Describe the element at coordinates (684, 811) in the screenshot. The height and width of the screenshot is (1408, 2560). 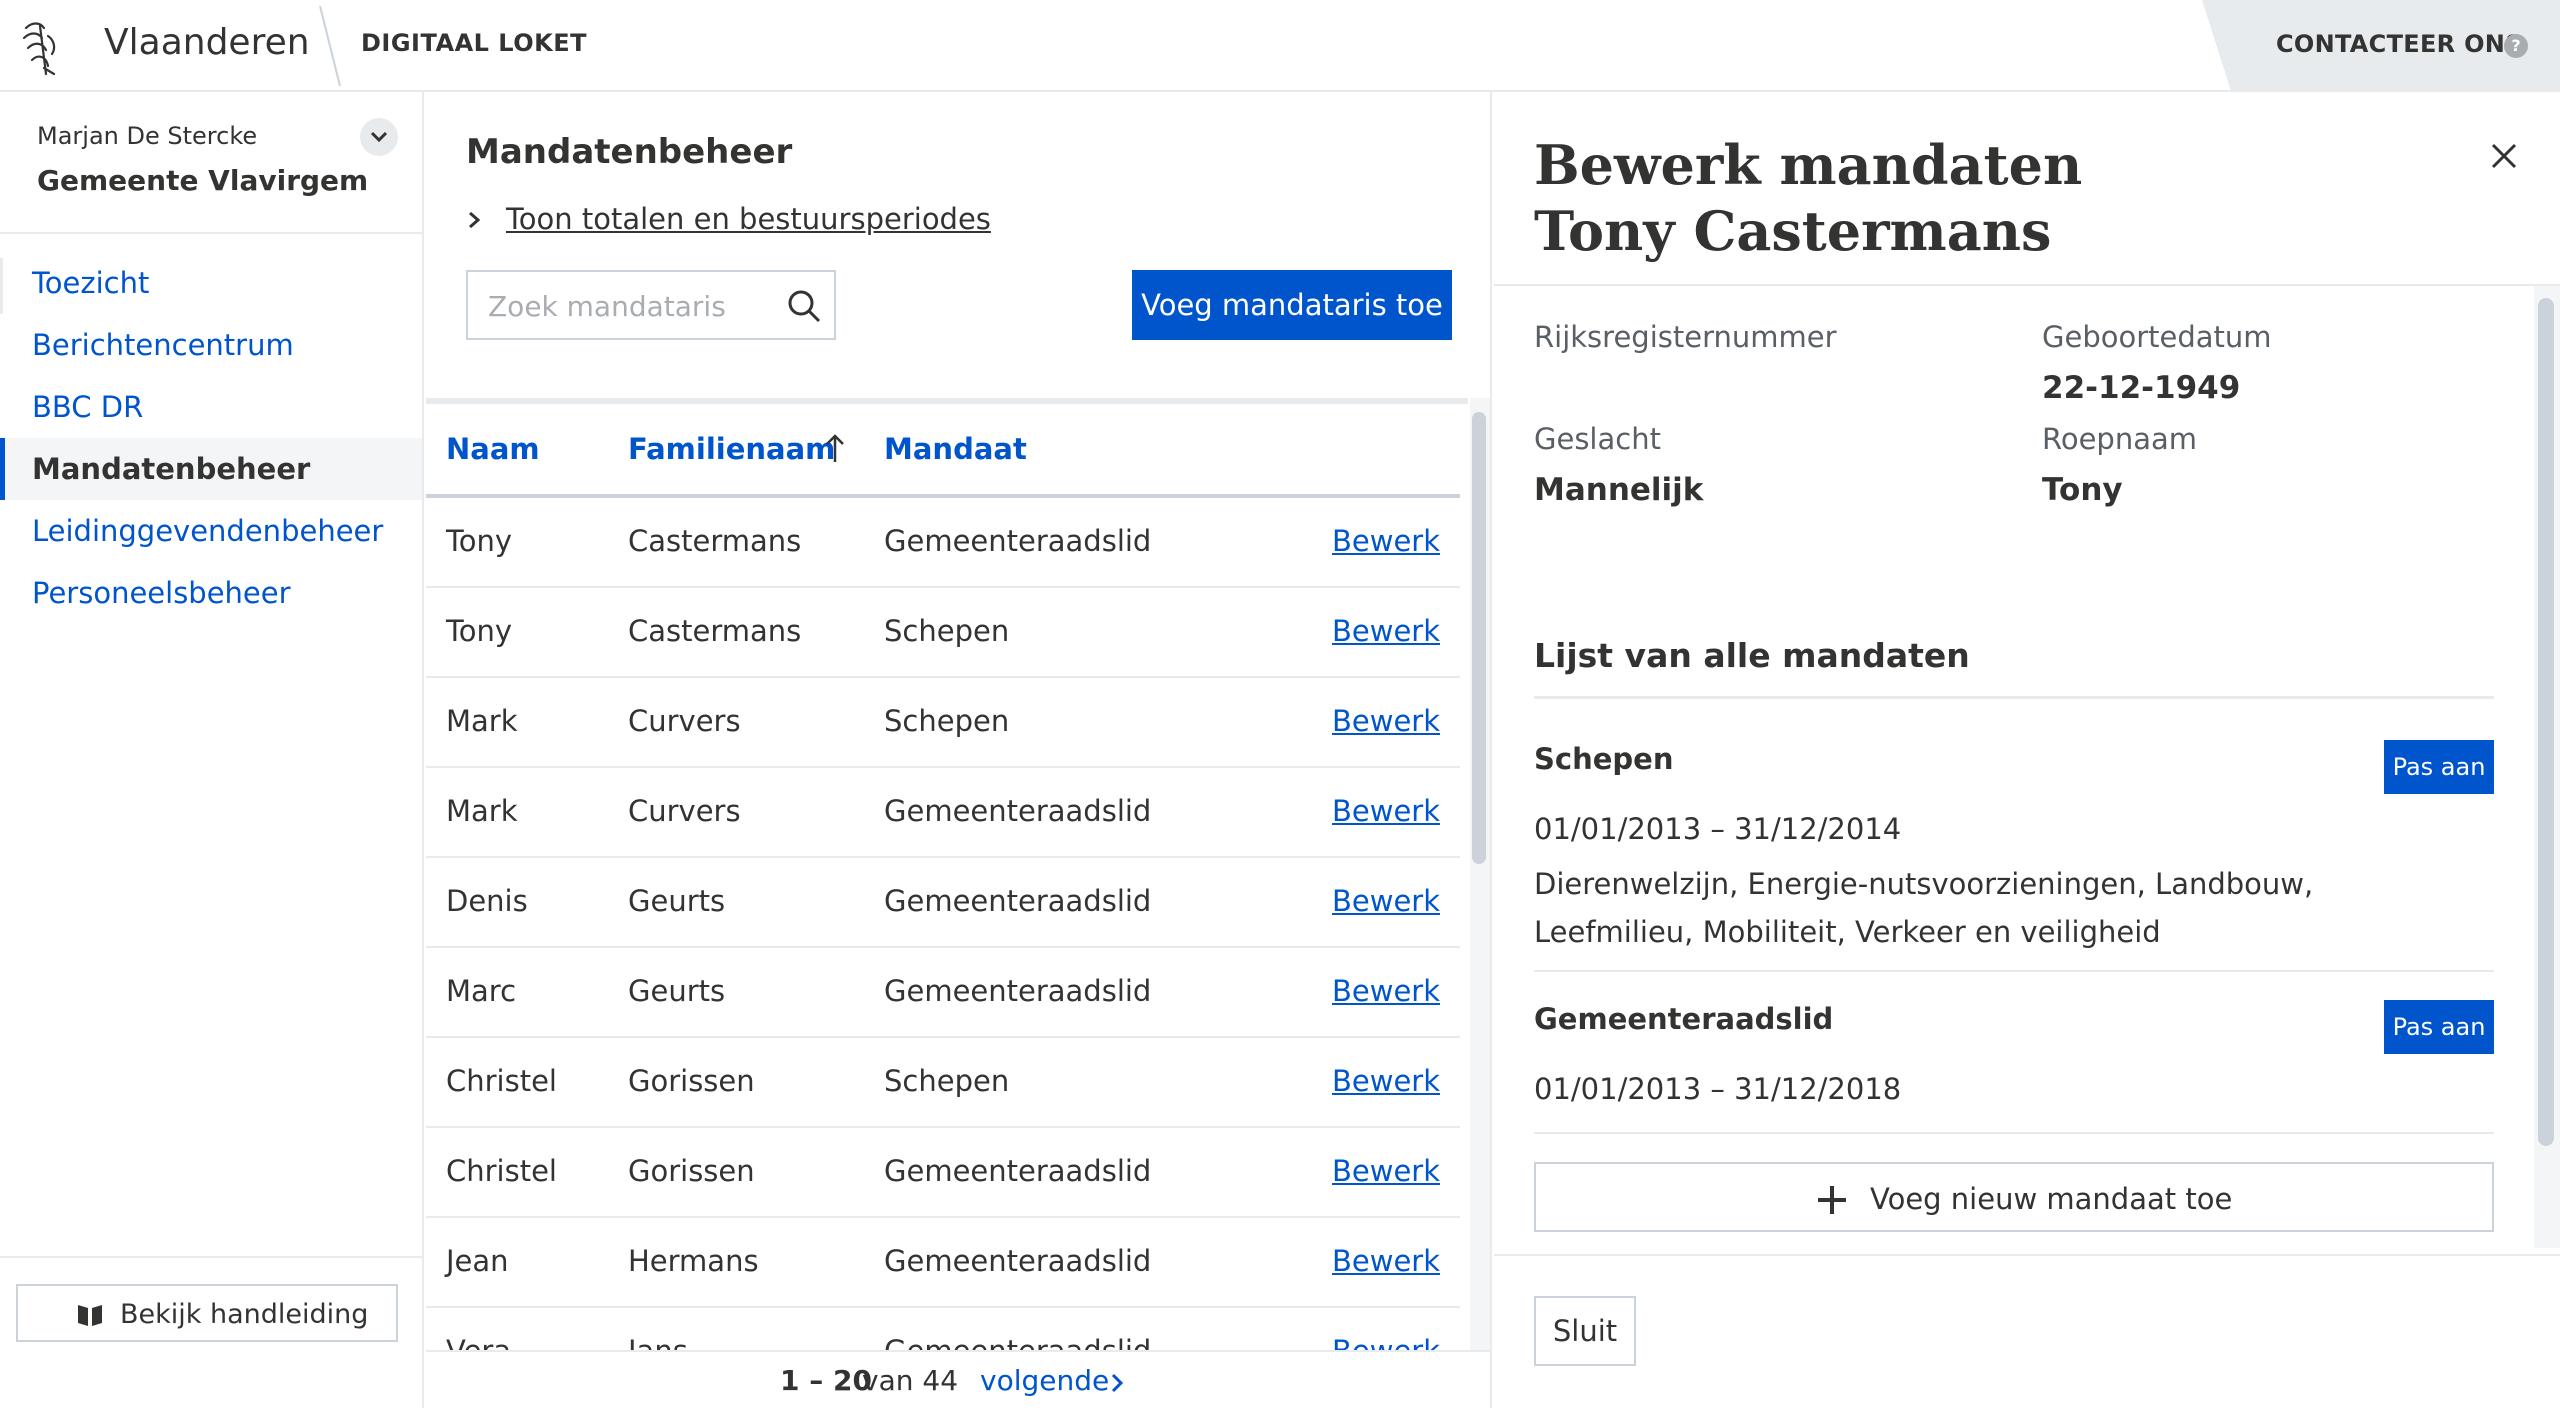
I see `cell-familienaam: Curvers` at that location.